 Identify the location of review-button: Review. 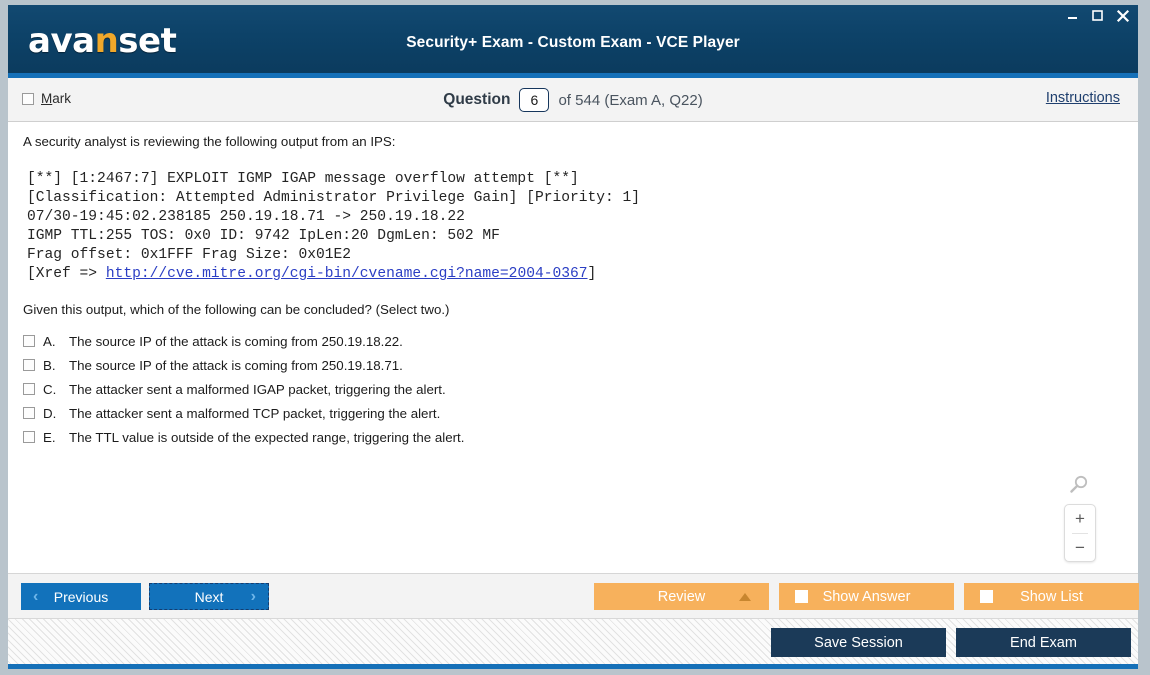
(681, 596).